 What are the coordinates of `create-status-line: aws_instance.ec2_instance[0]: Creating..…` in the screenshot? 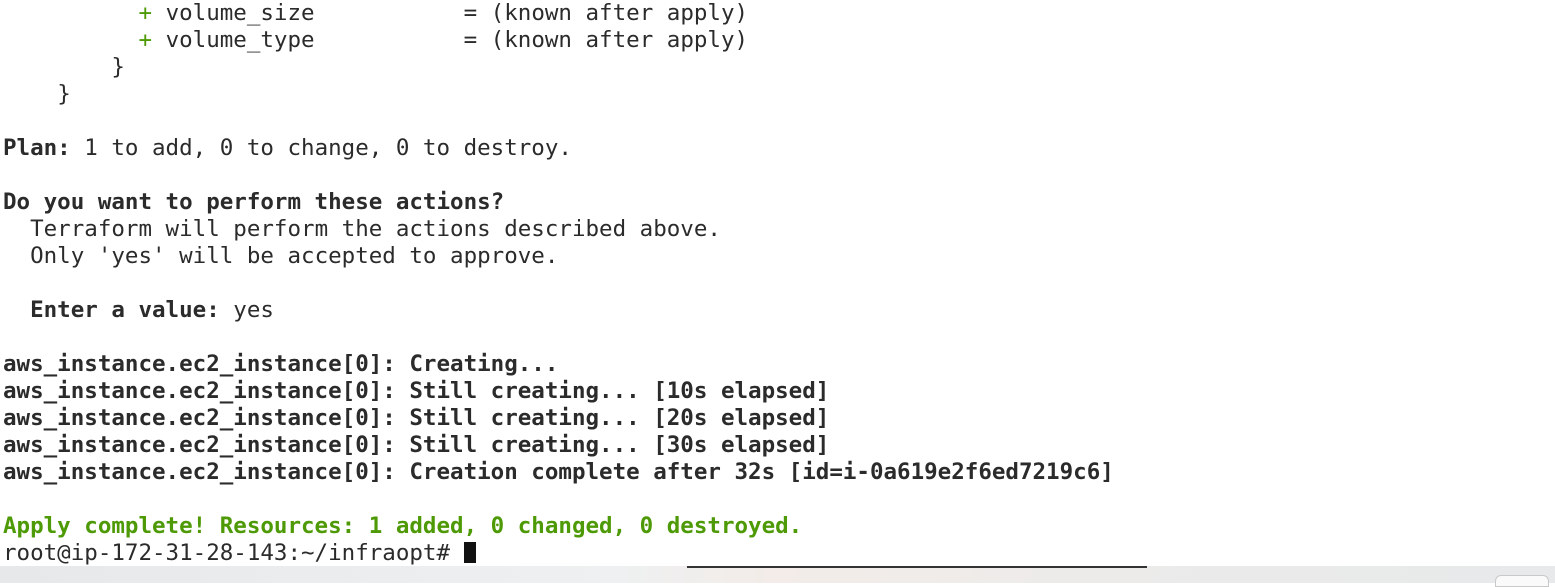 It's located at (281, 364).